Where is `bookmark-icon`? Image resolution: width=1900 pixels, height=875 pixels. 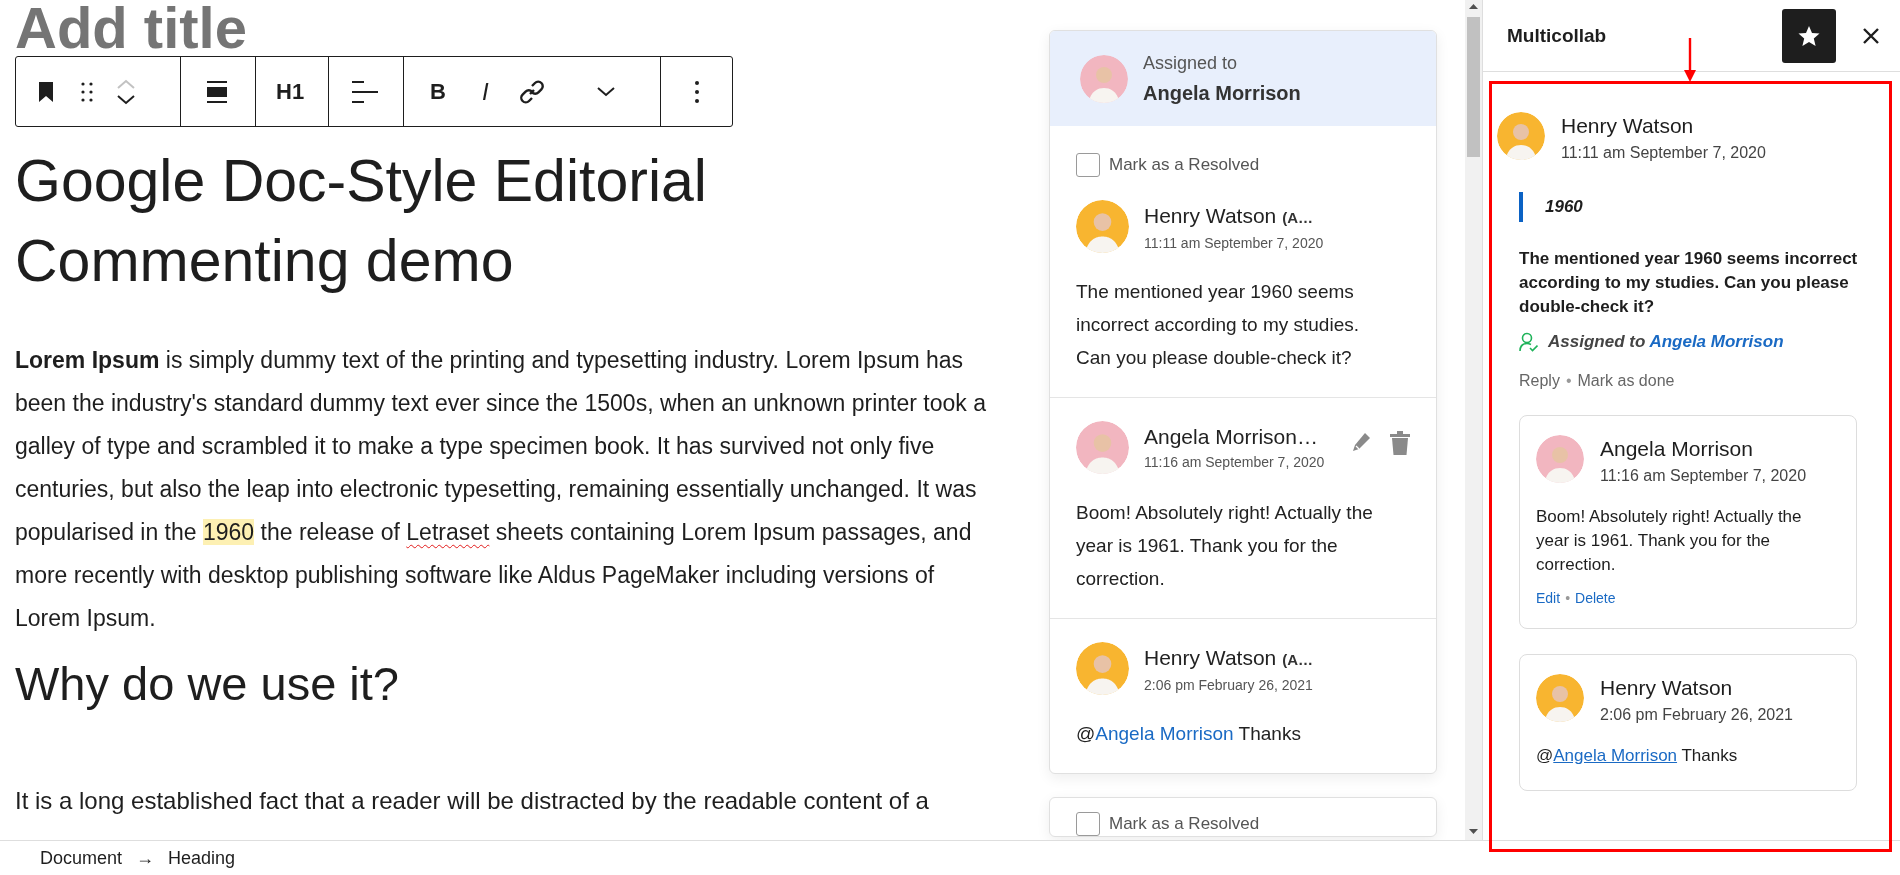 bookmark-icon is located at coordinates (46, 91).